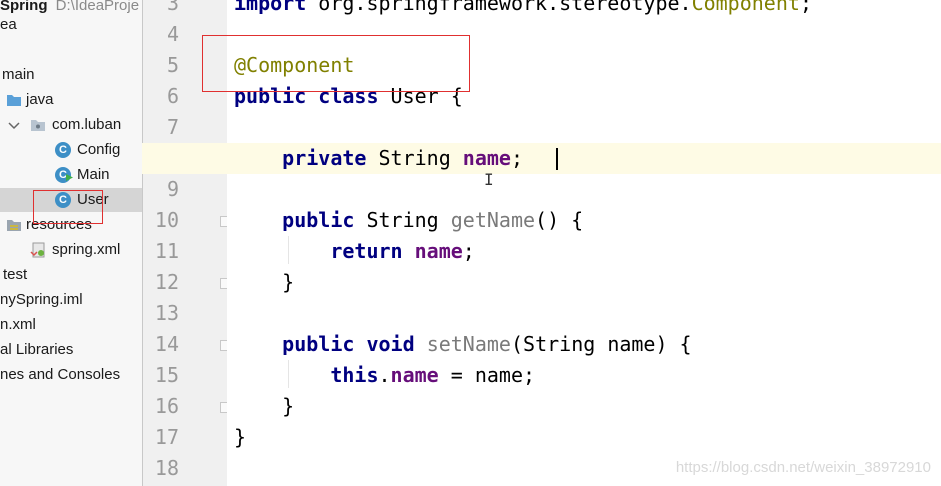  I want to click on line-number: 9, so click(172, 189).